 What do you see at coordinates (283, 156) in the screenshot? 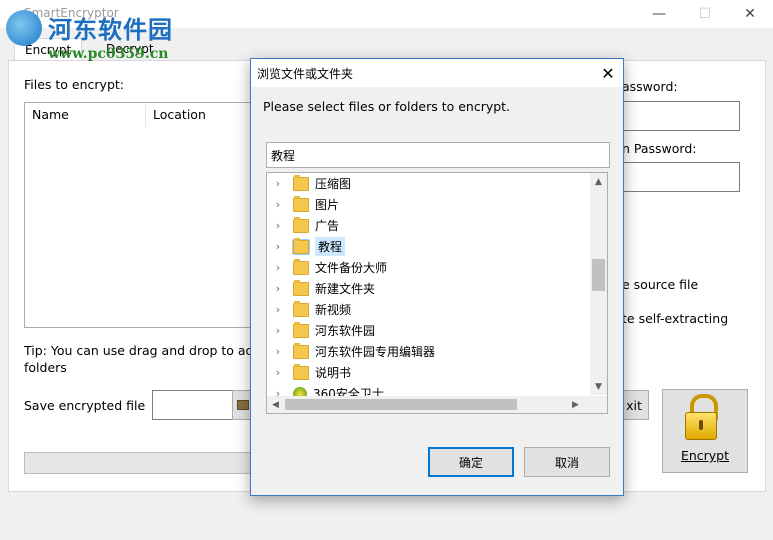
I see `folder-path-value: 教程` at bounding box center [283, 156].